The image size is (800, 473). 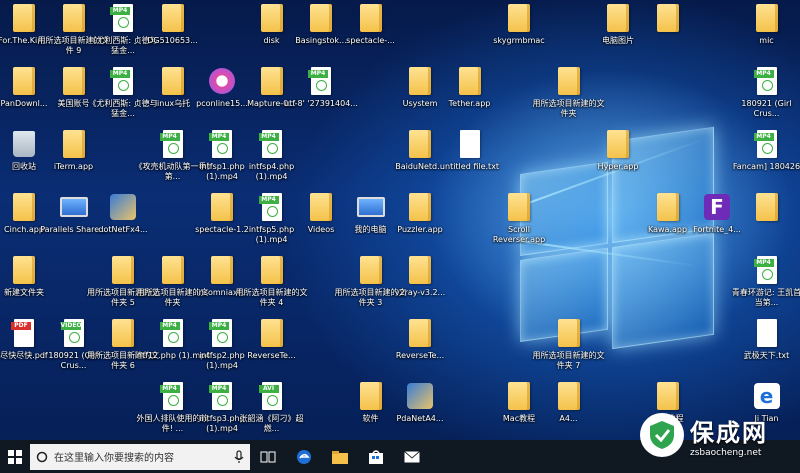 What do you see at coordinates (767, 333) in the screenshot?
I see `blank-icon: BLANK` at bounding box center [767, 333].